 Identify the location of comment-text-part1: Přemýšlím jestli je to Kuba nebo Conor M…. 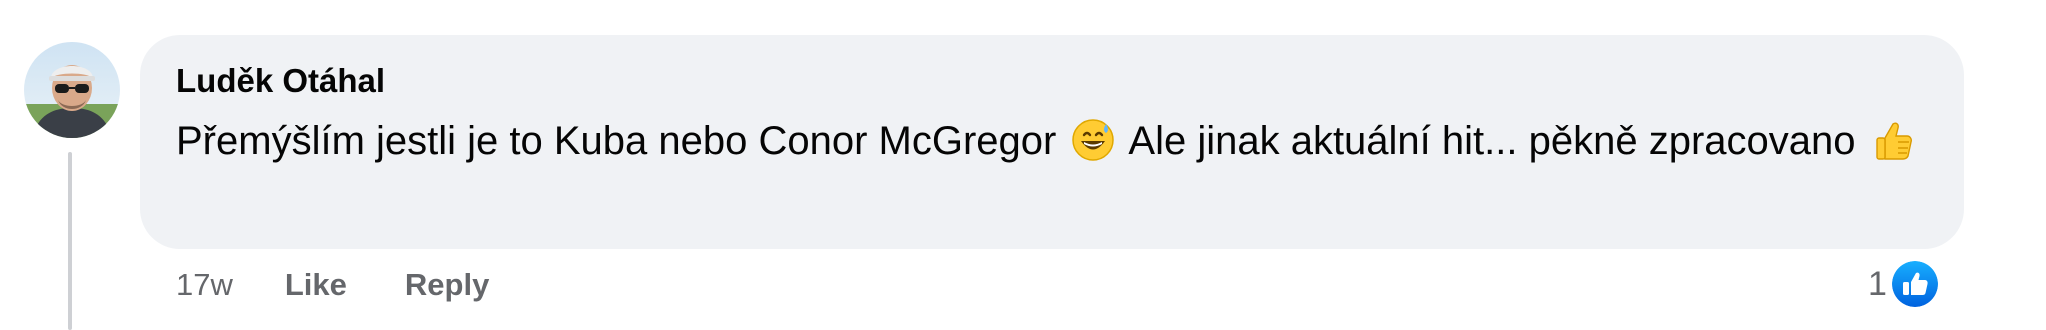
(616, 141).